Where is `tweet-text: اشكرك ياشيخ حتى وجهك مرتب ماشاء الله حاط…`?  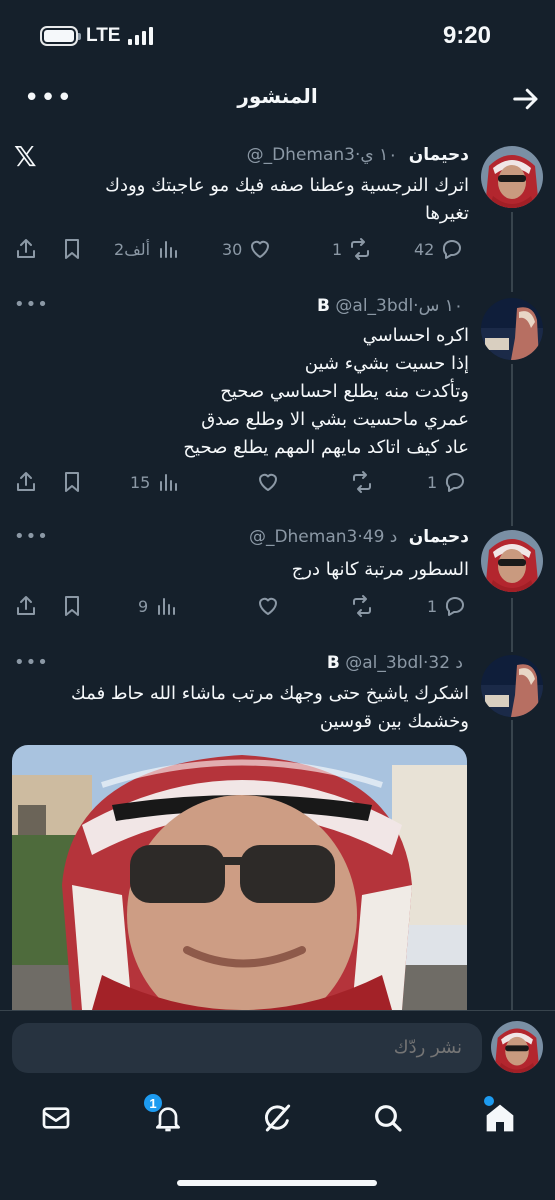 tweet-text: اشكرك ياشيخ حتى وجهك مرتب ماشاء الله حاط… is located at coordinates (241, 708).